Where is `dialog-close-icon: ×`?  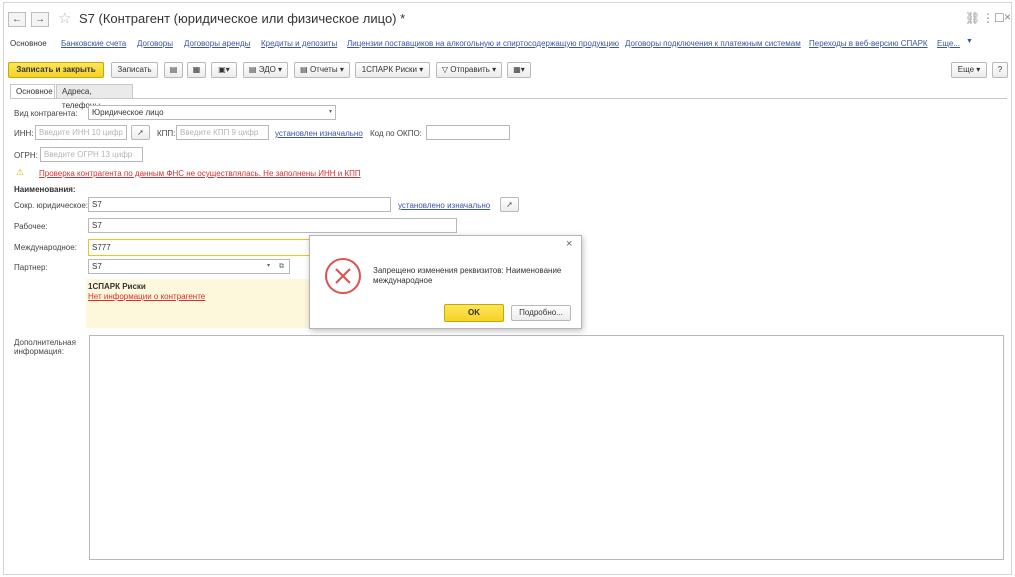 dialog-close-icon: × is located at coordinates (569, 244).